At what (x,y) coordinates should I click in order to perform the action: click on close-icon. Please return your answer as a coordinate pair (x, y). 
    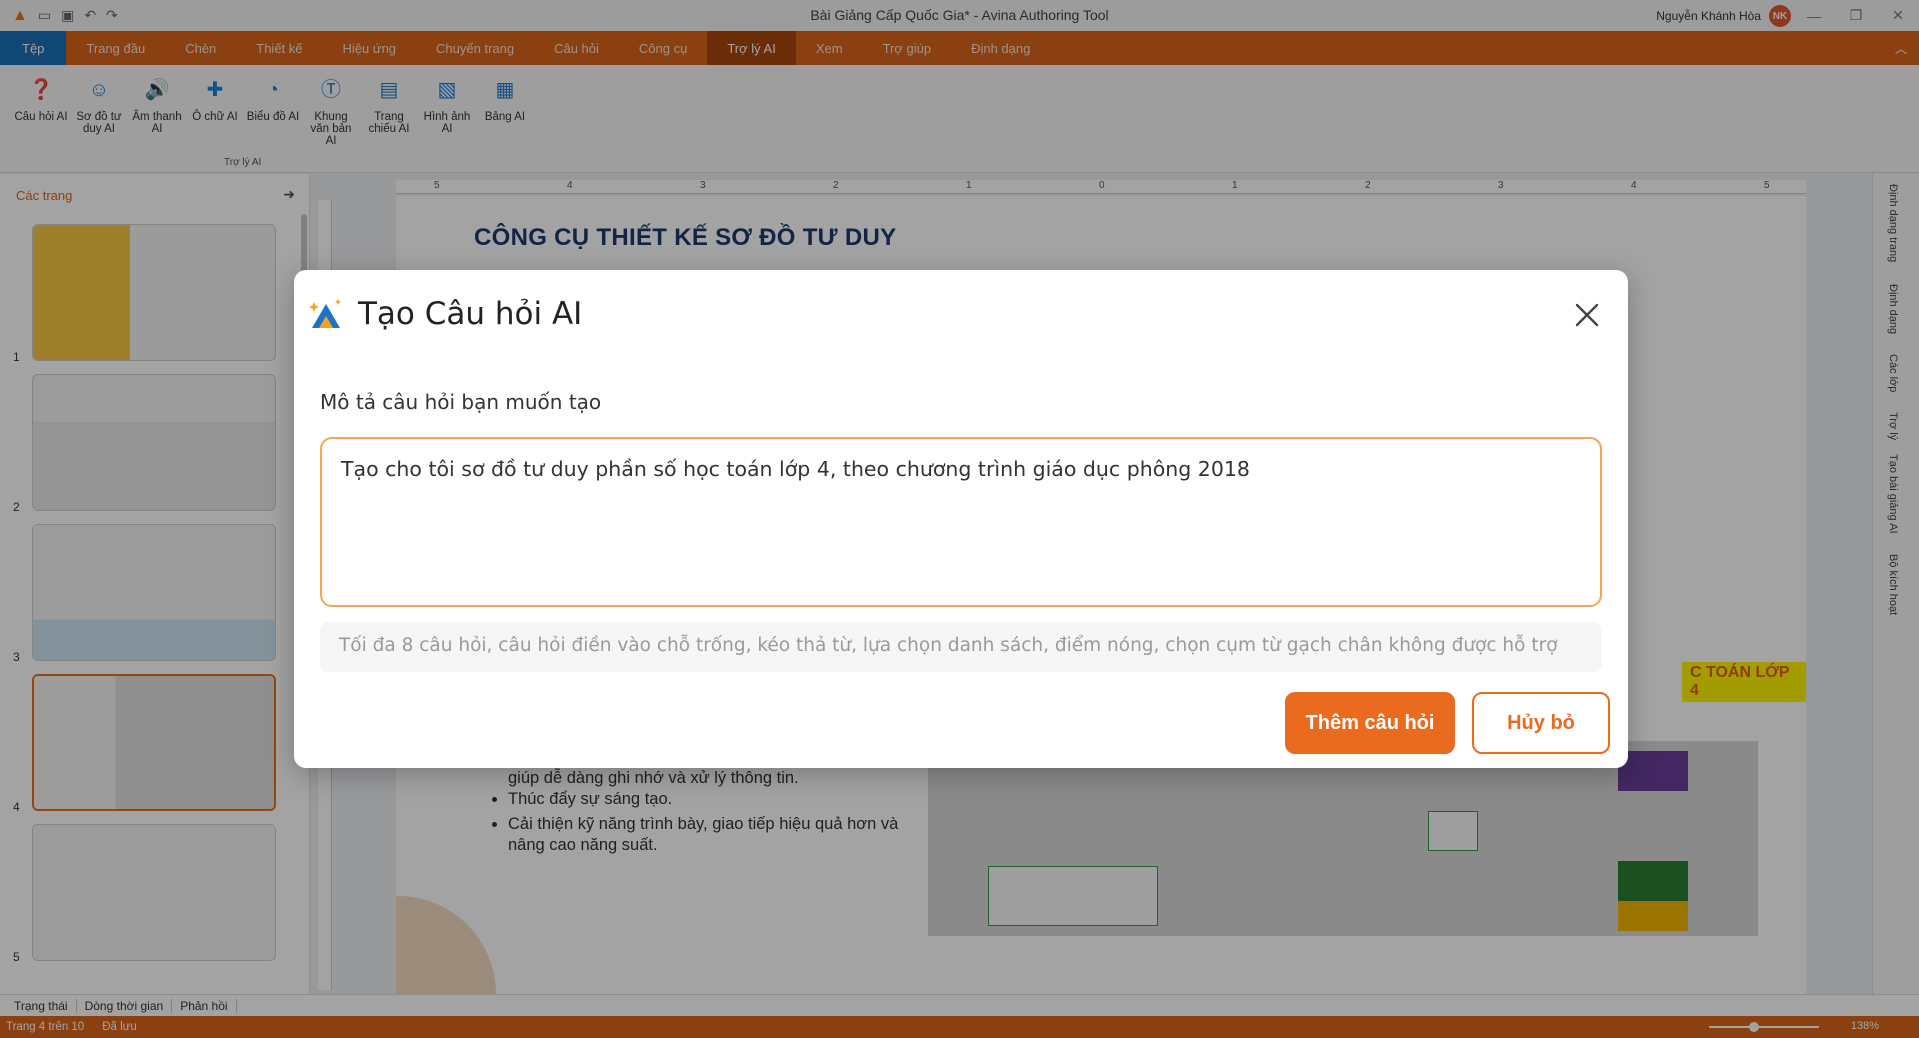
    Looking at the image, I should click on (1587, 315).